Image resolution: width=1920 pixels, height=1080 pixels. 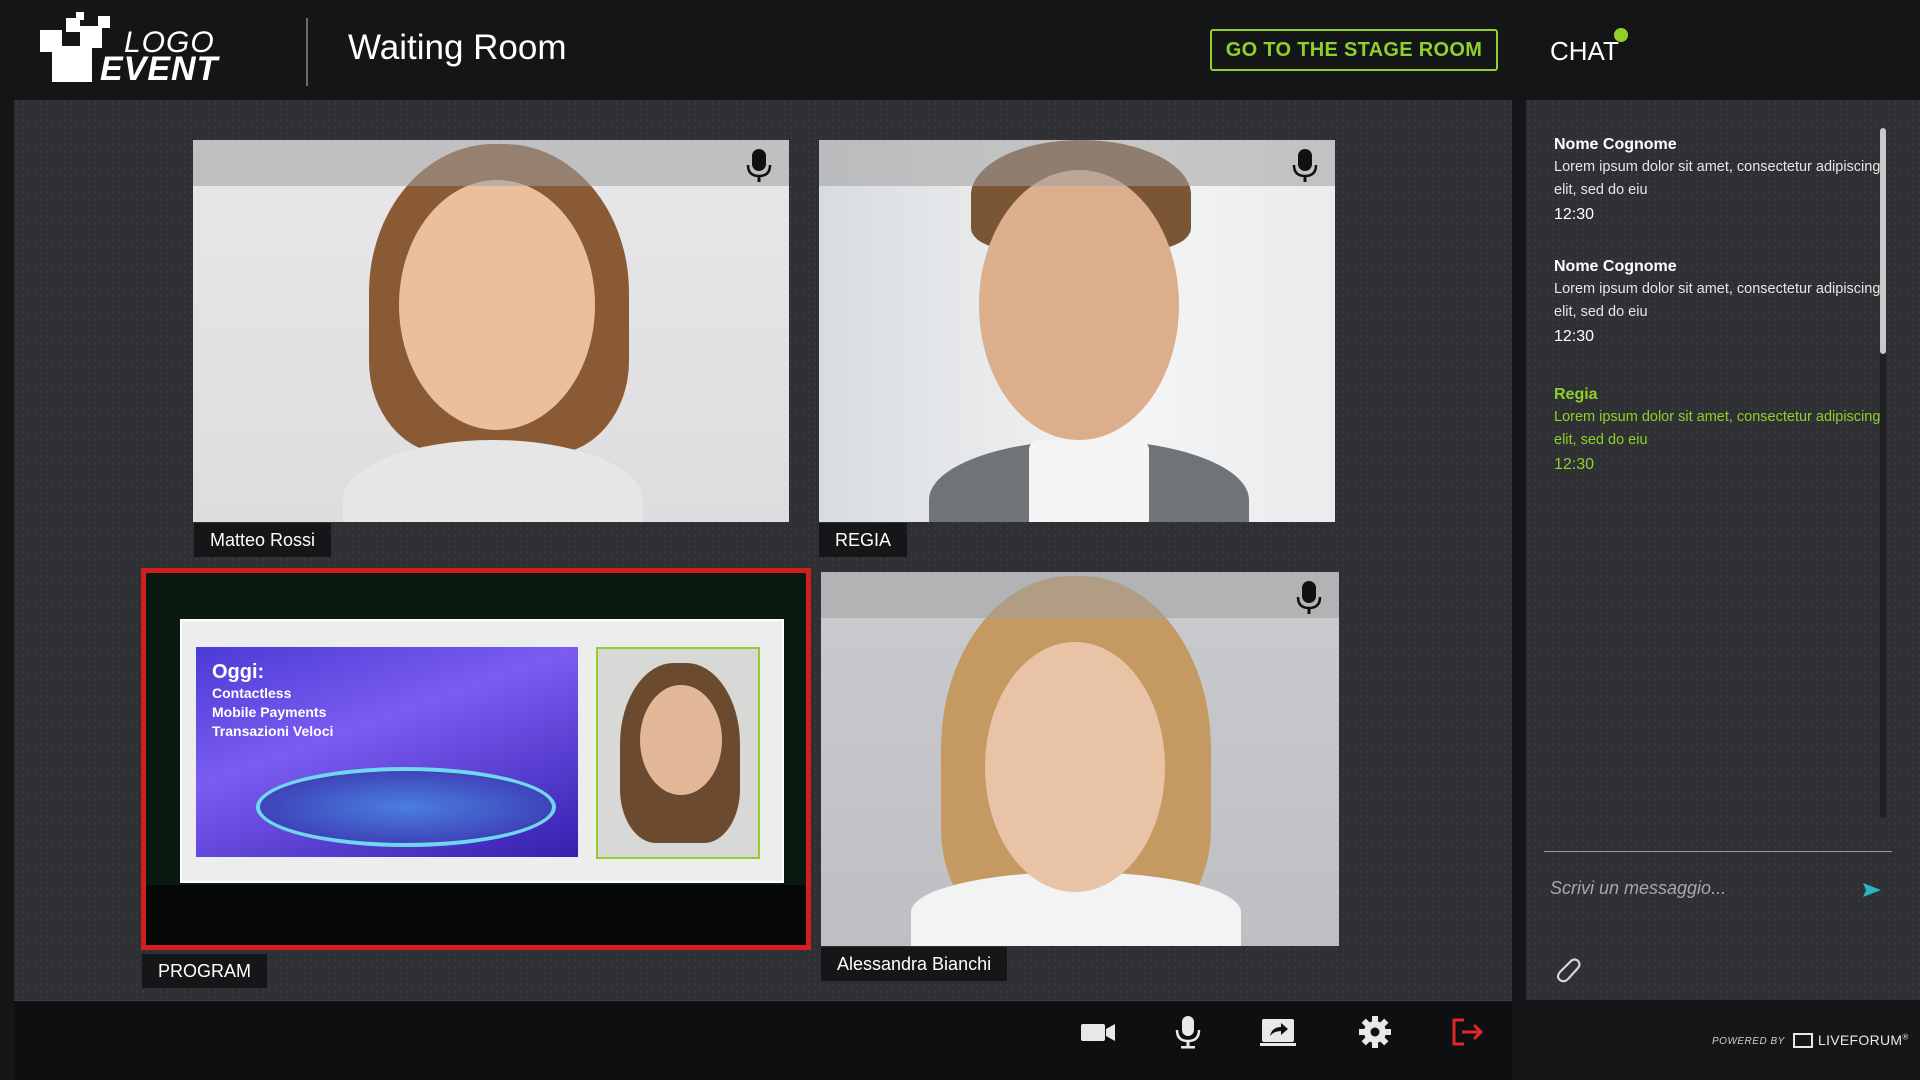 What do you see at coordinates (307, 52) in the screenshot?
I see `header-divider` at bounding box center [307, 52].